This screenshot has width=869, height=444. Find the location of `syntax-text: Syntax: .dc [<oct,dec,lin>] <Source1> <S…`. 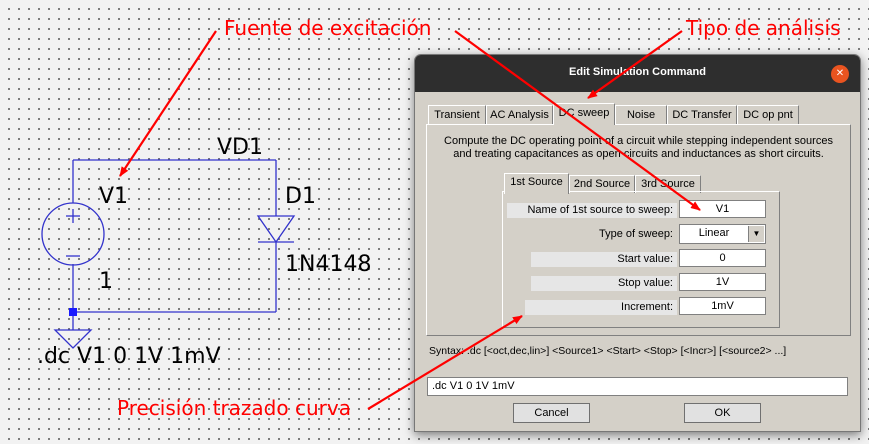

syntax-text: Syntax: .dc [<oct,dec,lin>] <Source1> <S… is located at coordinates (608, 351).